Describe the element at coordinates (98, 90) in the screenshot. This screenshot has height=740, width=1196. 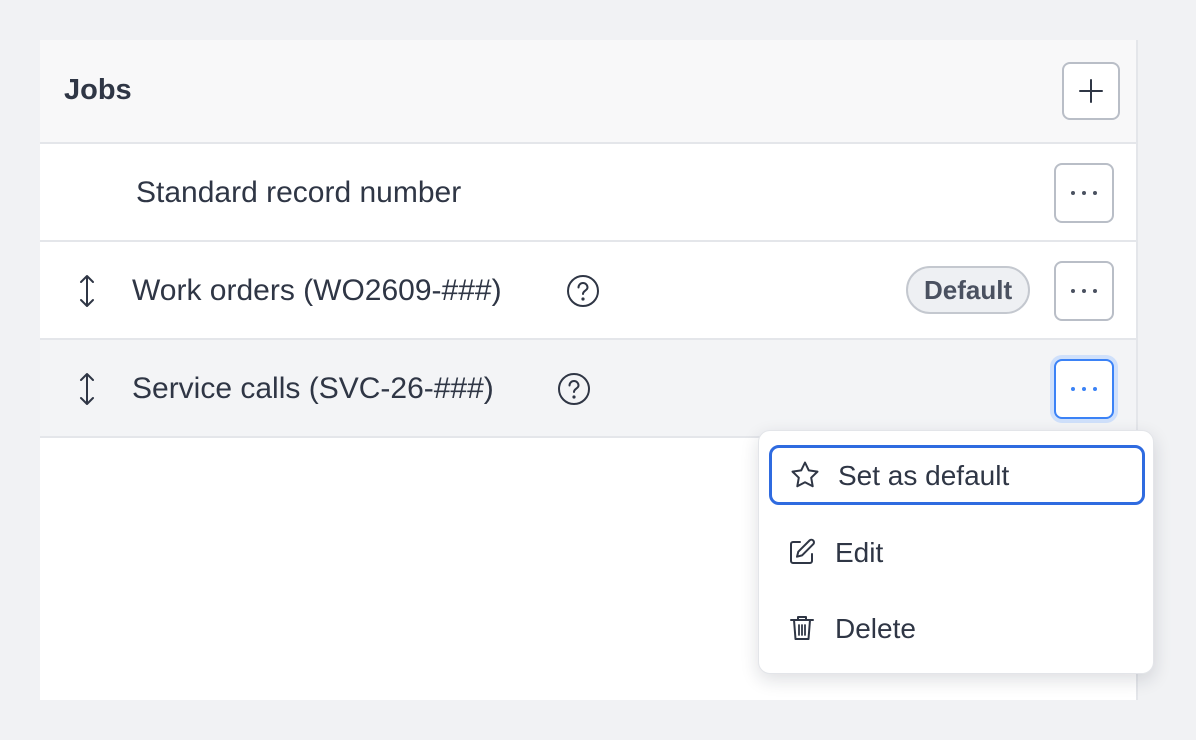
I see `panel-title: Jobs` at that location.